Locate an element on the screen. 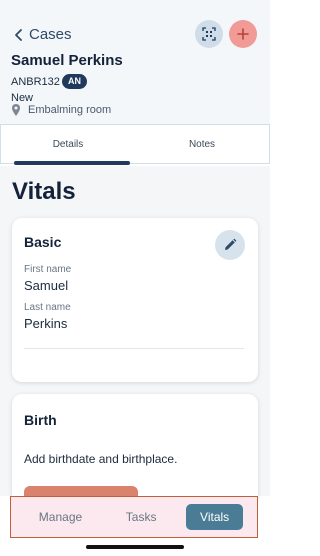 This screenshot has height=556, width=320. edit-button is located at coordinates (230, 245).